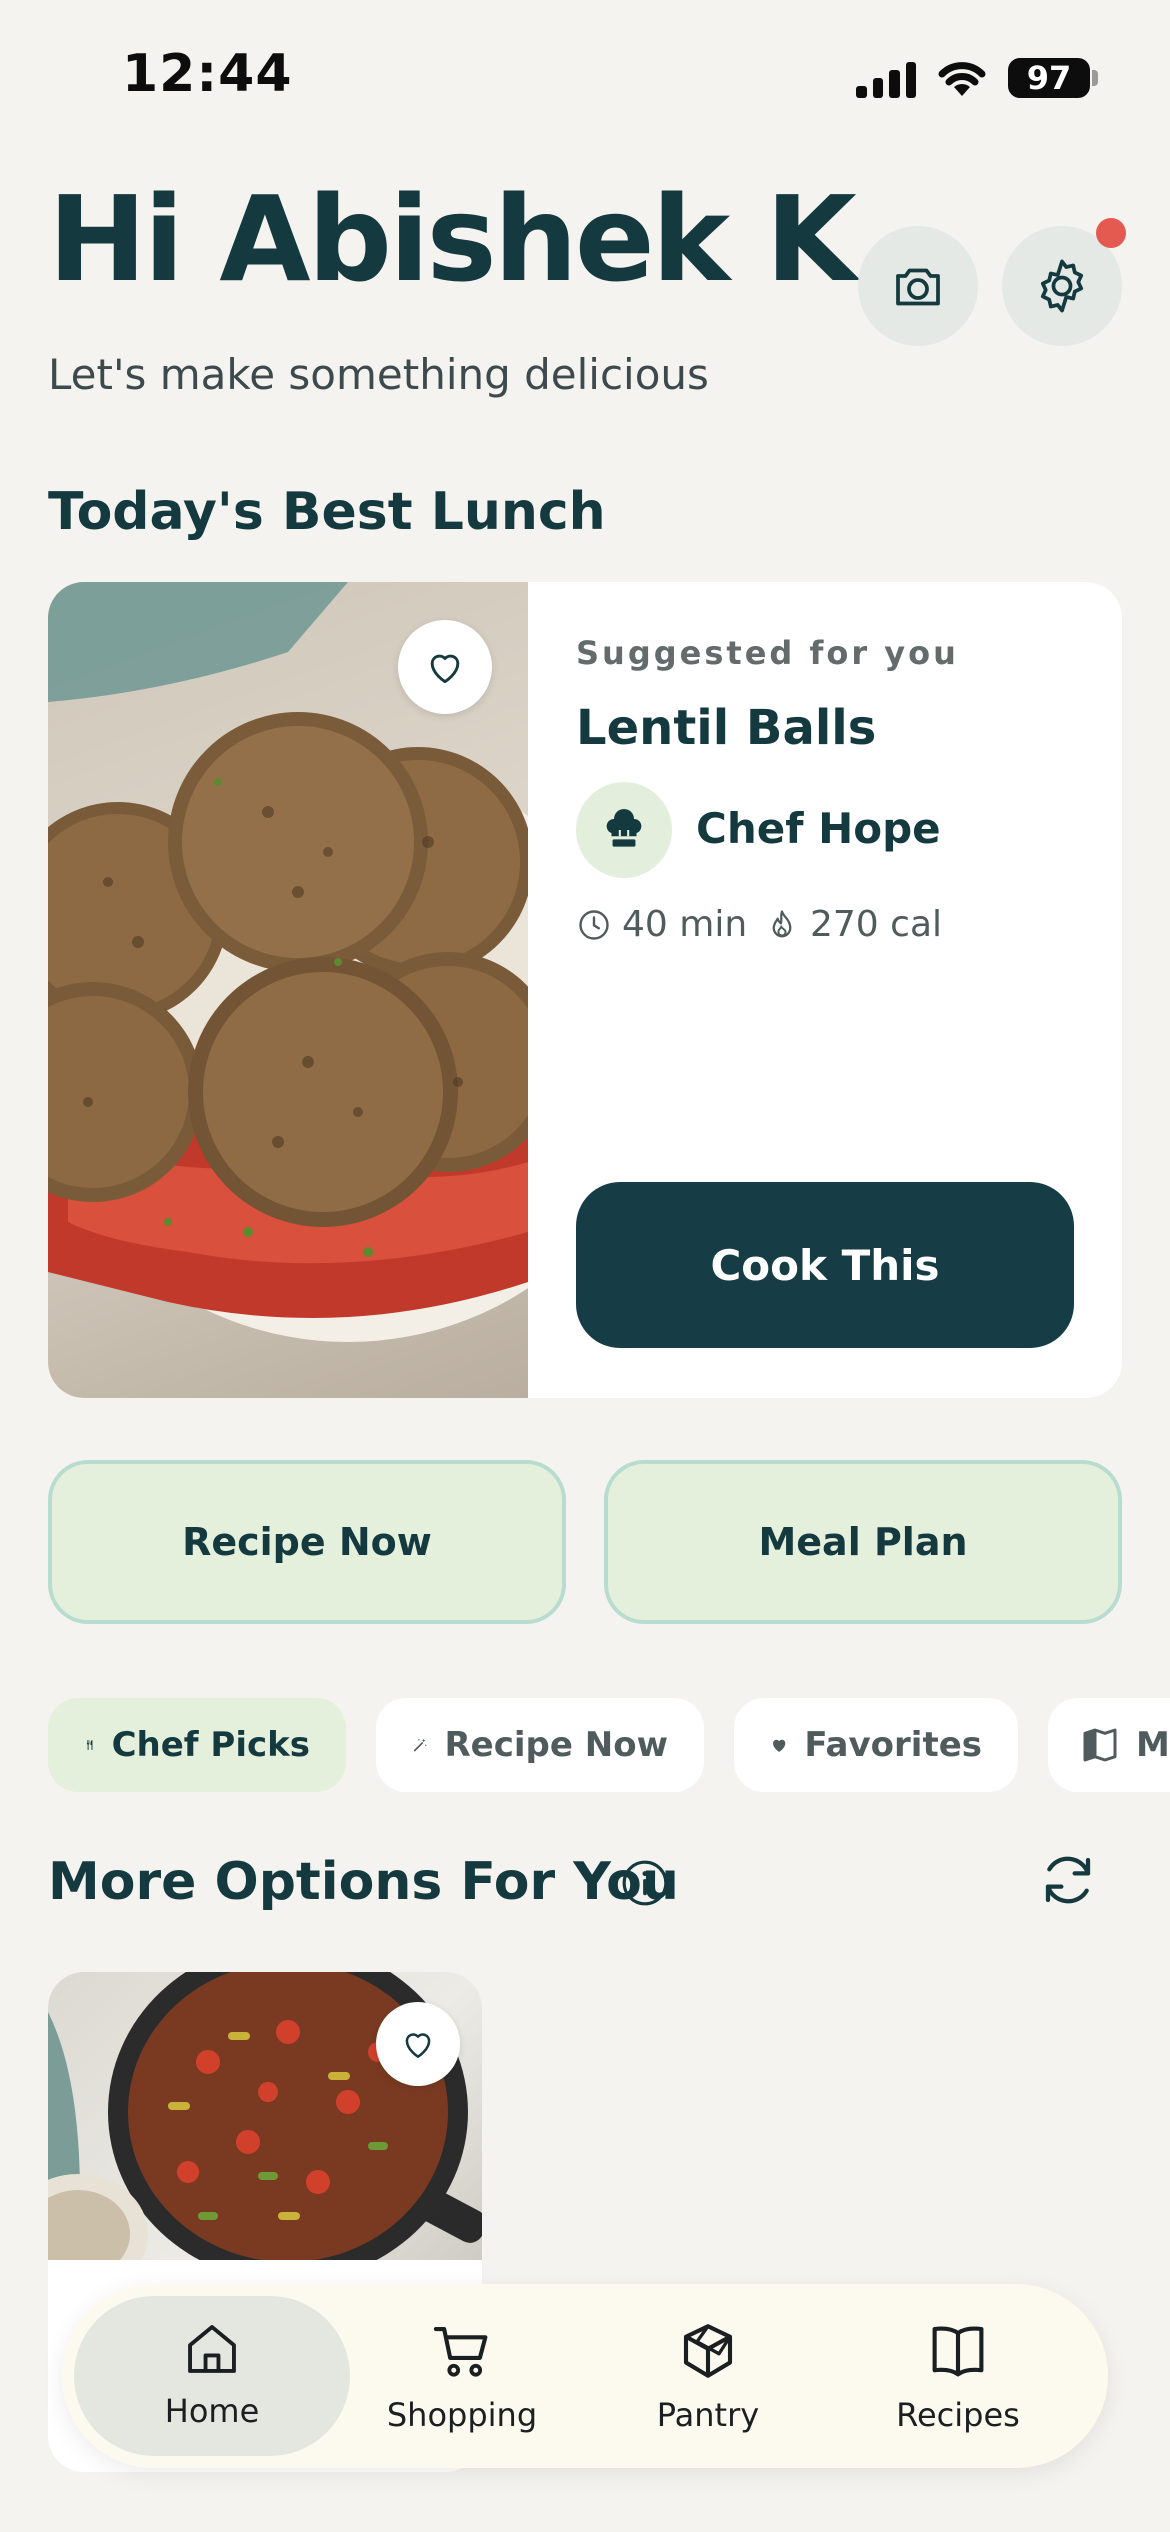  Describe the element at coordinates (1100, 1745) in the screenshot. I see `map-icon` at that location.